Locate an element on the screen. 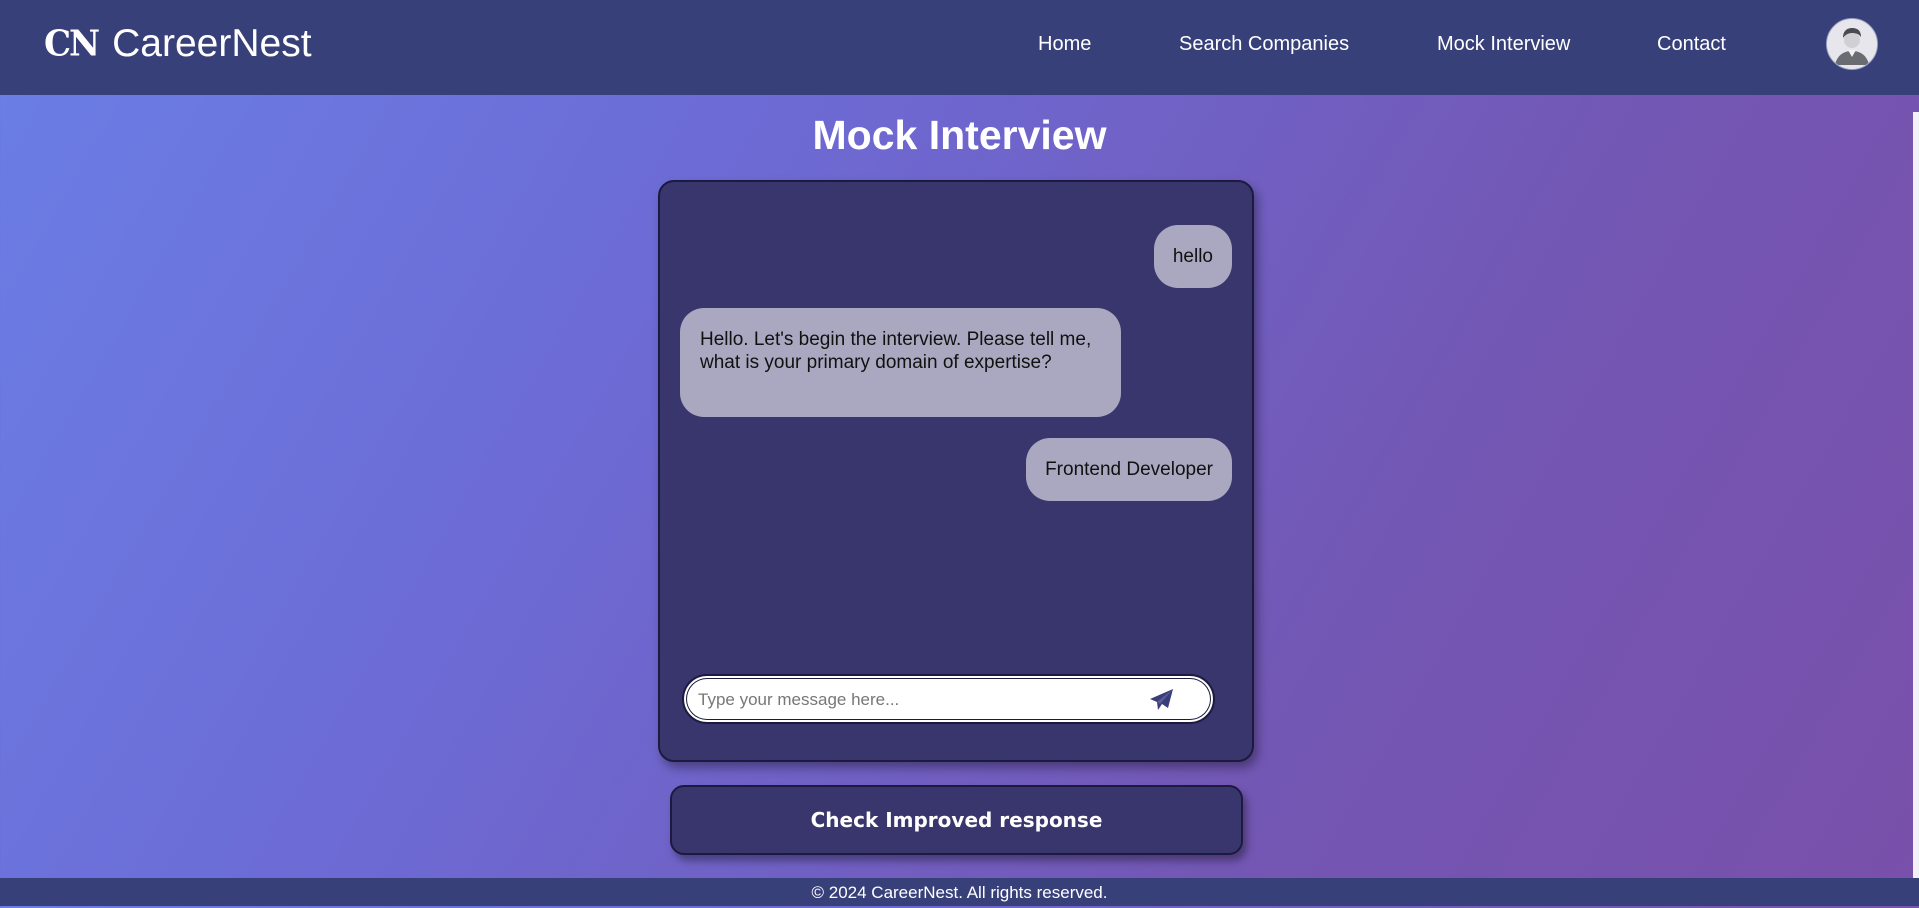 This screenshot has height=908, width=1919. footer-copyright: © 2024 CareerNest. All rights reserved. is located at coordinates (959, 892).